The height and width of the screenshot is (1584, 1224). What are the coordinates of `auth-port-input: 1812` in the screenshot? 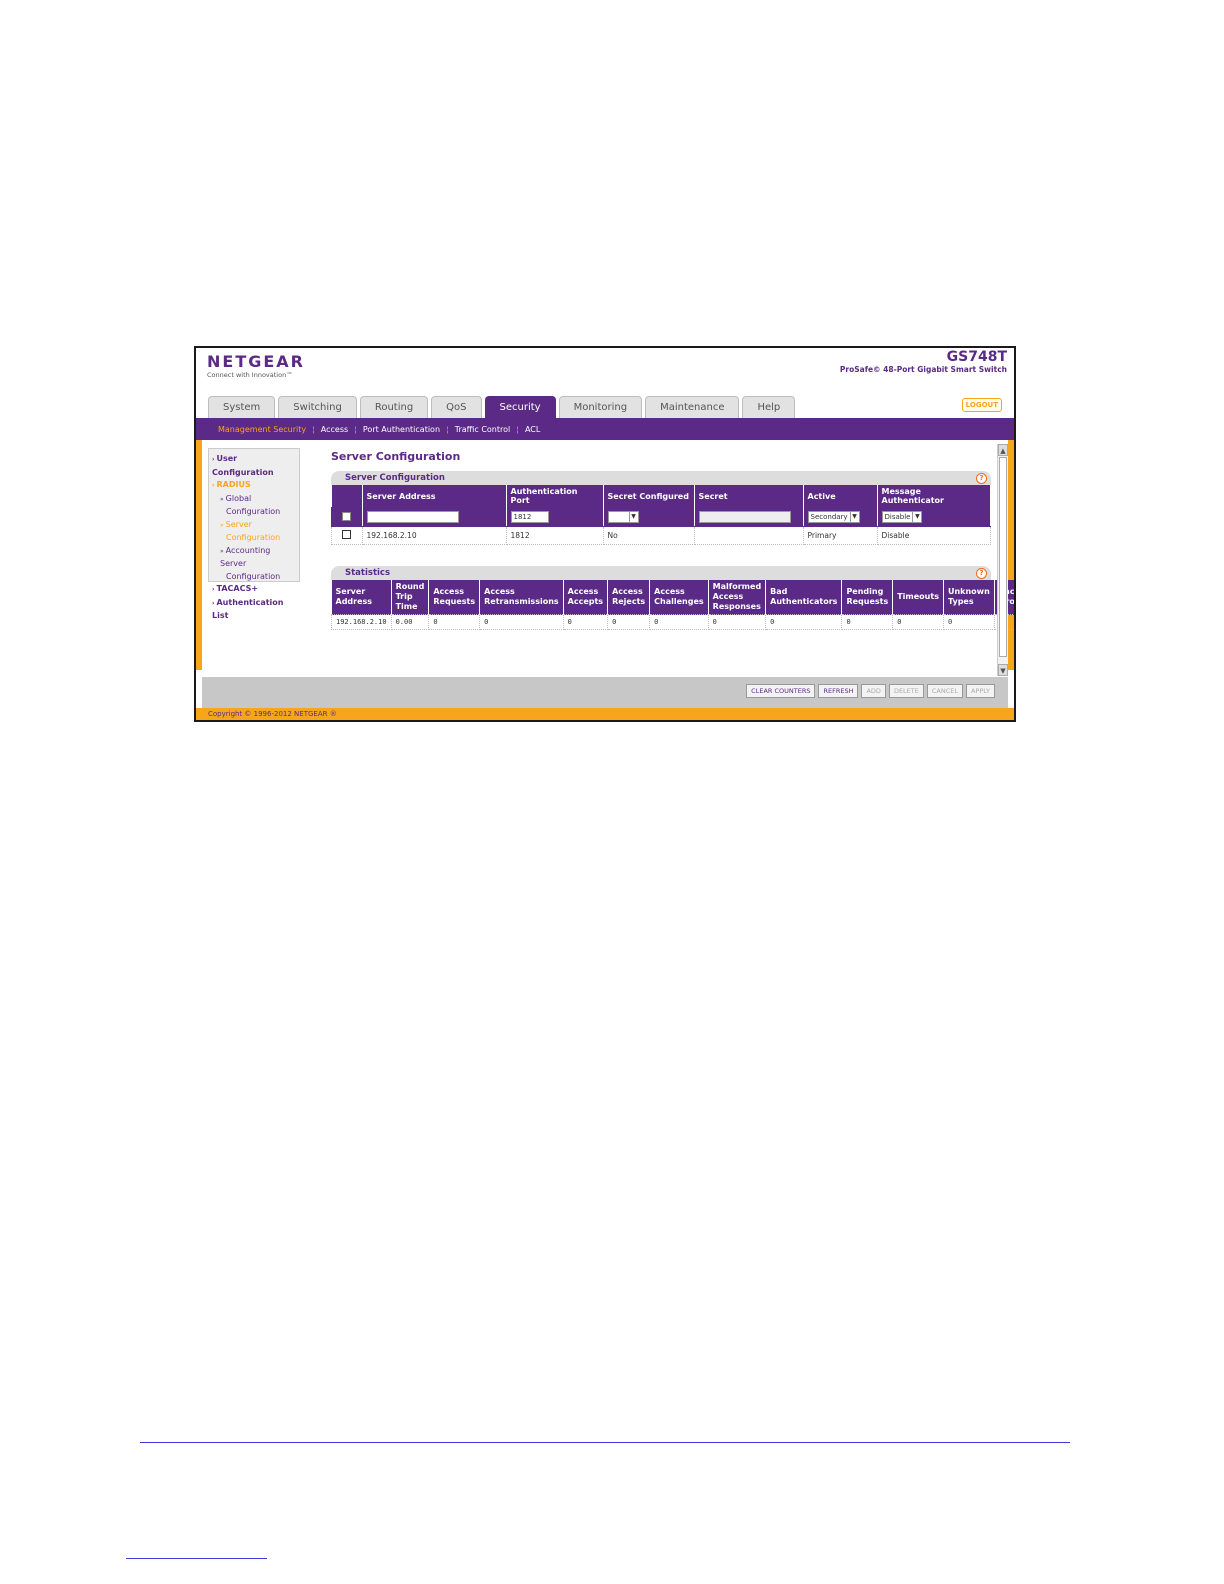 It's located at (529, 517).